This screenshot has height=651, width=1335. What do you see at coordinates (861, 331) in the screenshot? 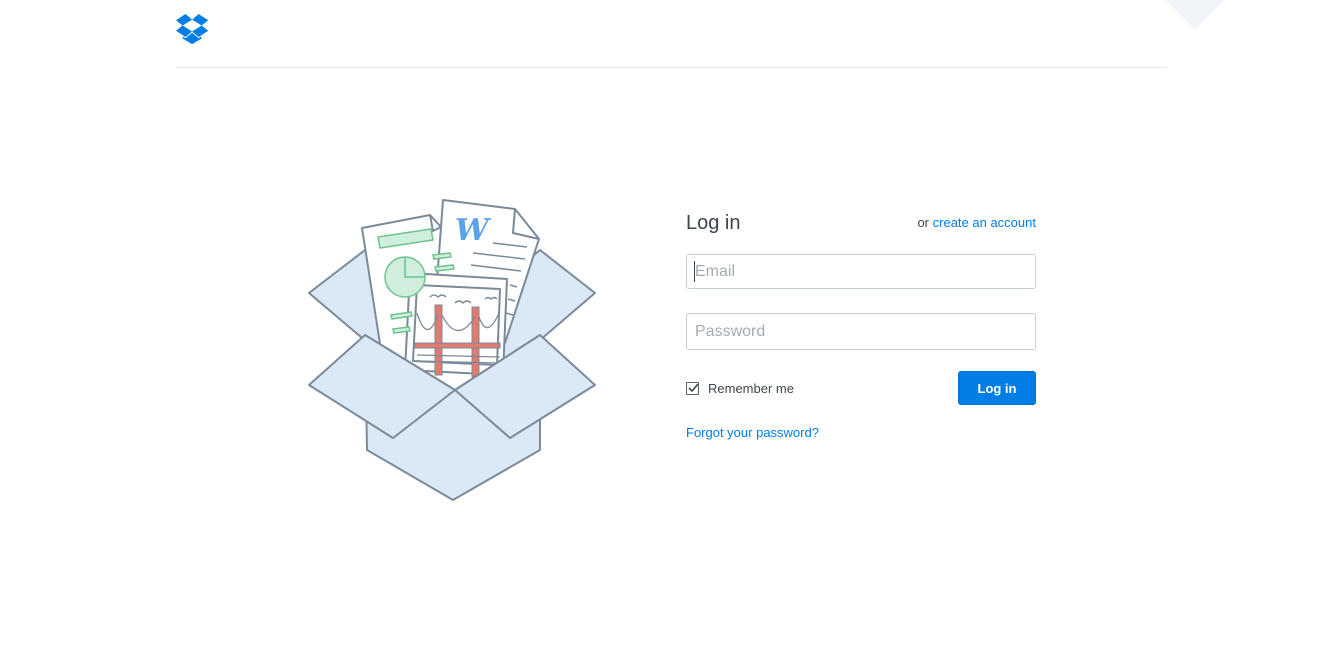
I see `password-field` at bounding box center [861, 331].